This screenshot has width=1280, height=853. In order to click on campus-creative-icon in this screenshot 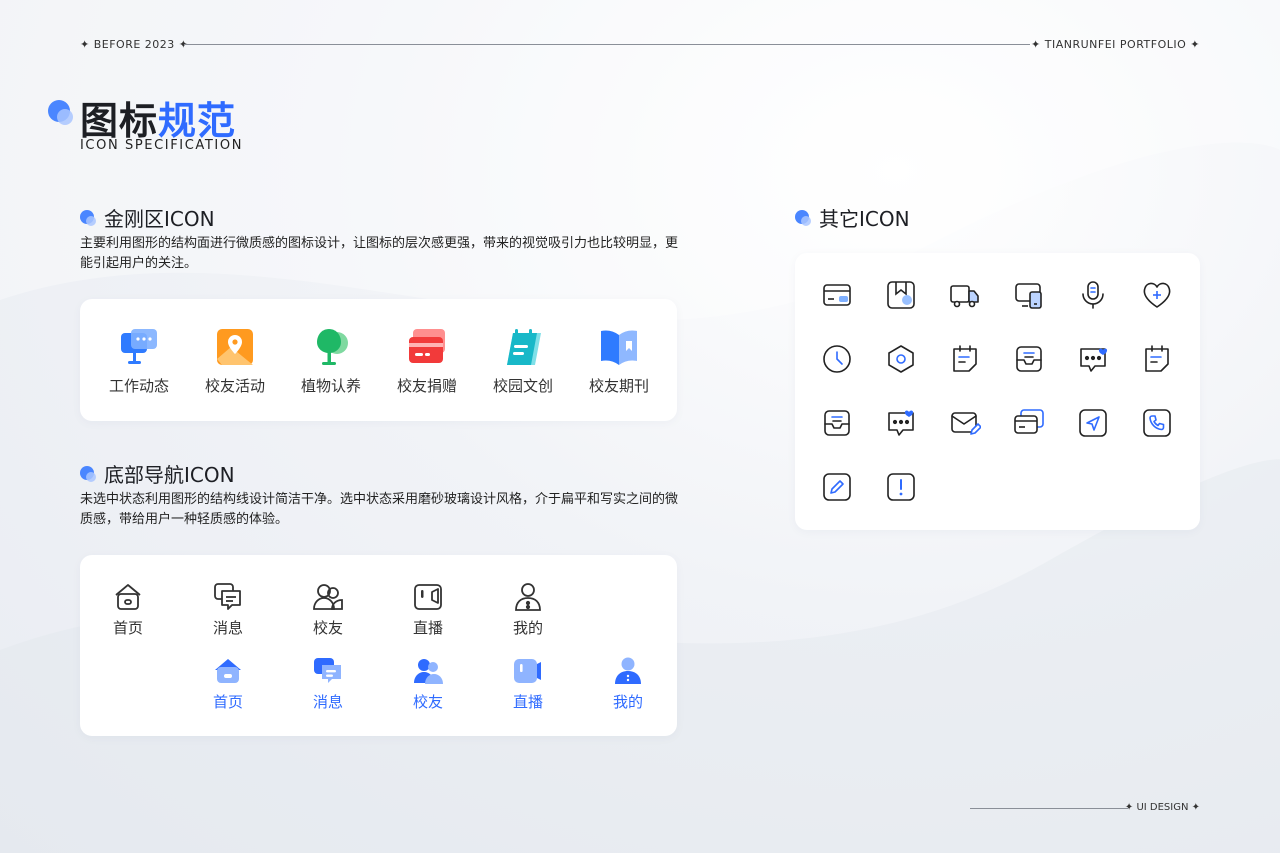, I will do `click(524, 347)`.